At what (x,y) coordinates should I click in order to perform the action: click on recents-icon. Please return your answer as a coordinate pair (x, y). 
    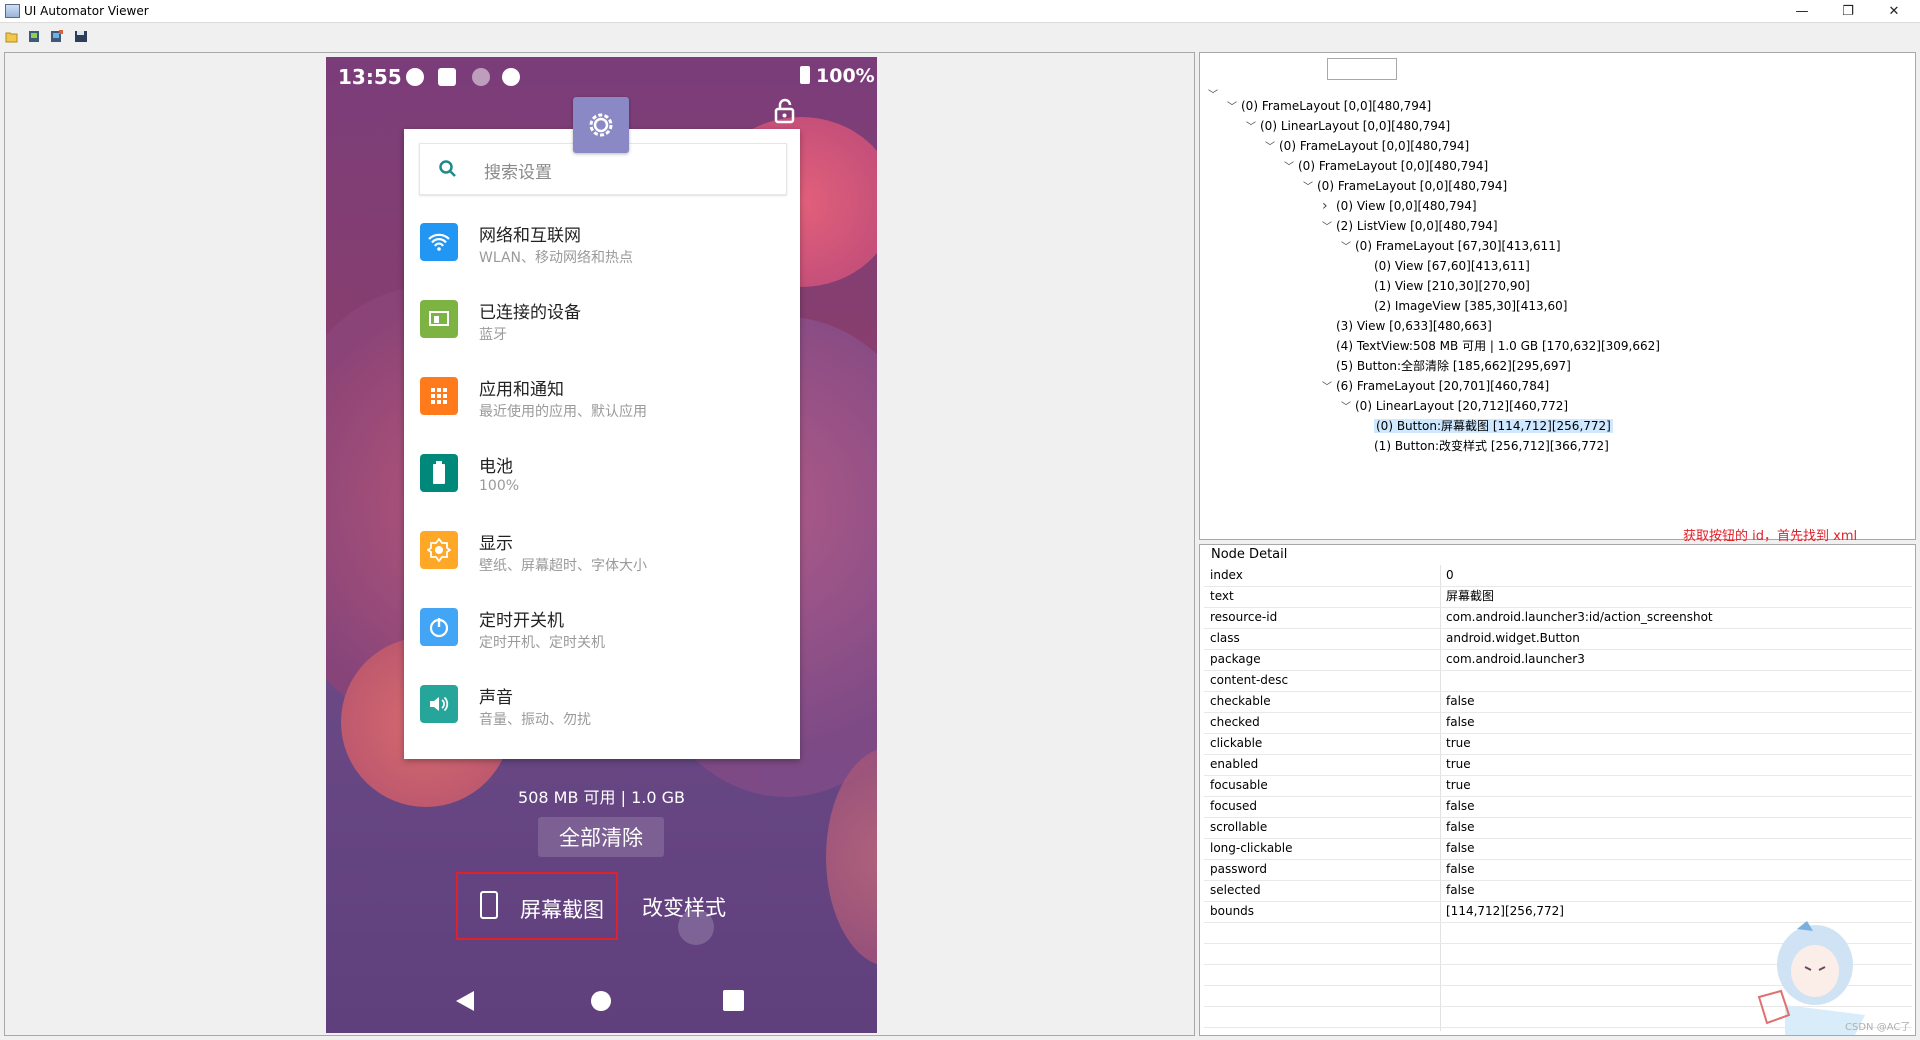
    Looking at the image, I should click on (733, 1000).